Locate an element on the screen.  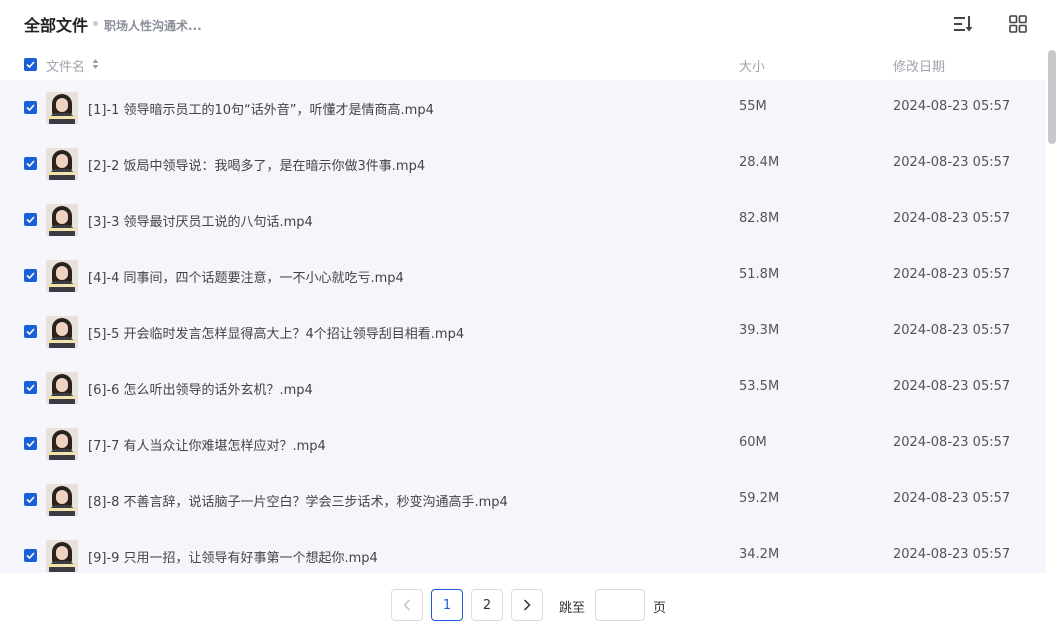
jump-page-input is located at coordinates (620, 605).